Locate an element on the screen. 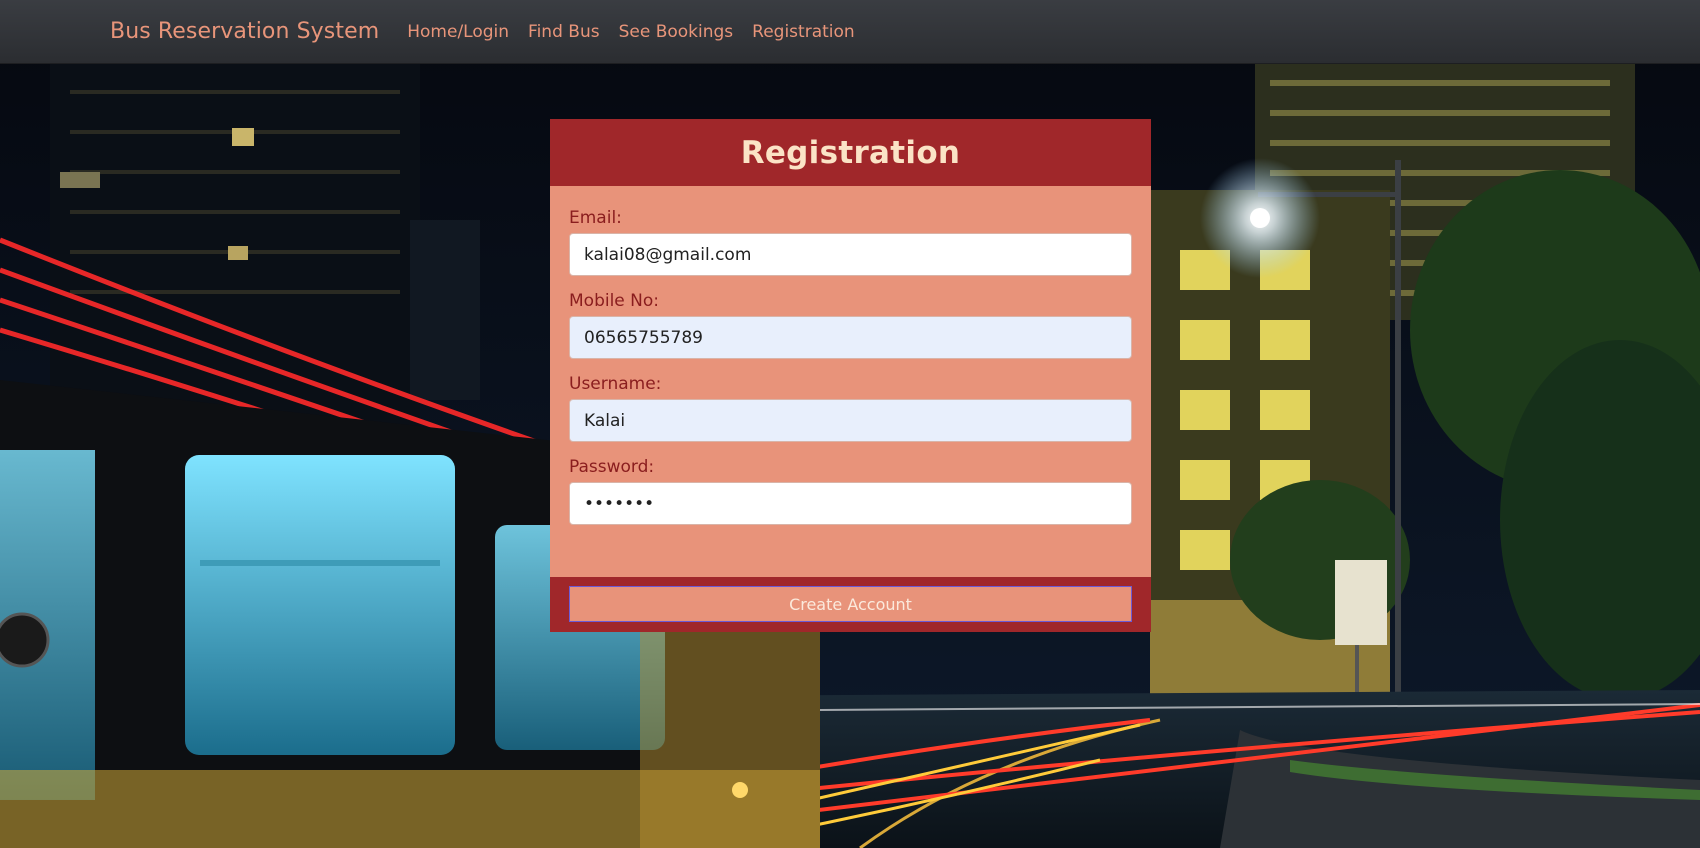  username-field-group: Username: is located at coordinates (850, 408).